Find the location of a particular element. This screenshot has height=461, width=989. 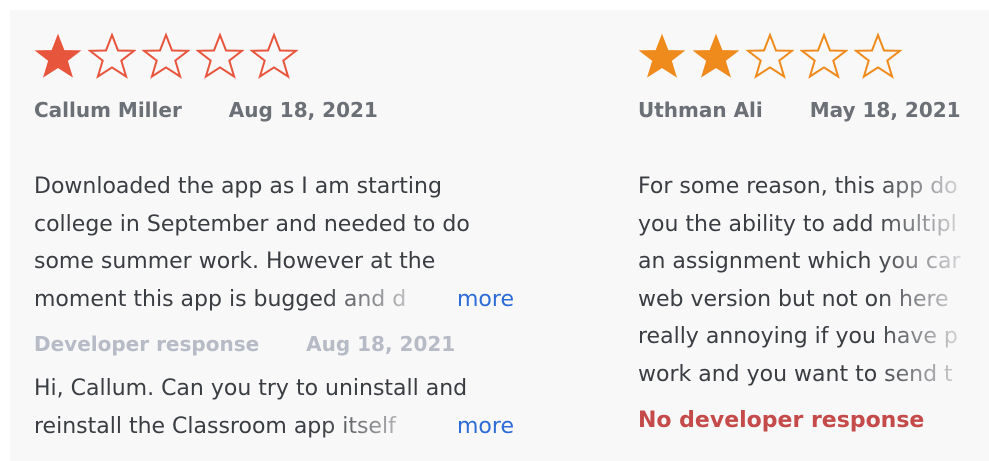

developer-response-more-link: more is located at coordinates (485, 427).